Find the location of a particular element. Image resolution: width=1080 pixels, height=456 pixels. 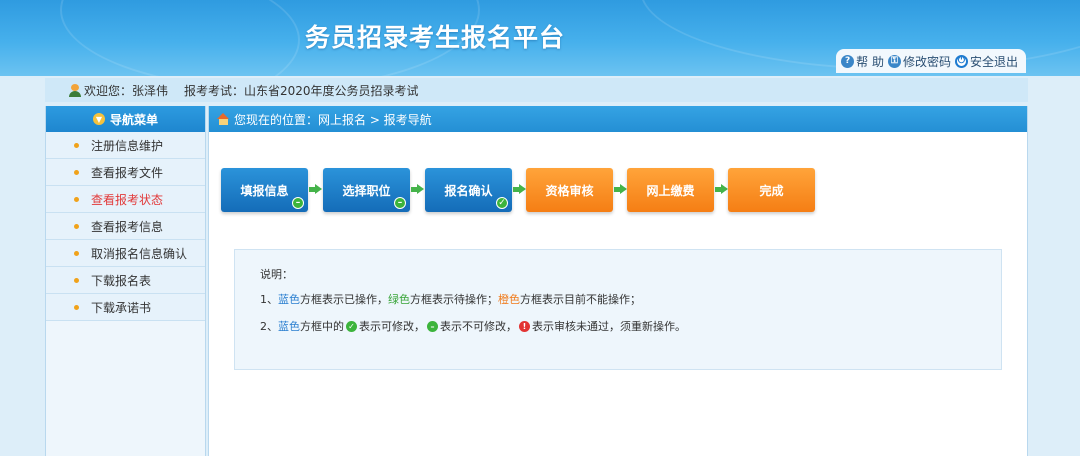

header-toolbar: ? 帮 助 ⚿ 修改密码 ⏻ 安全退出 is located at coordinates (931, 61).